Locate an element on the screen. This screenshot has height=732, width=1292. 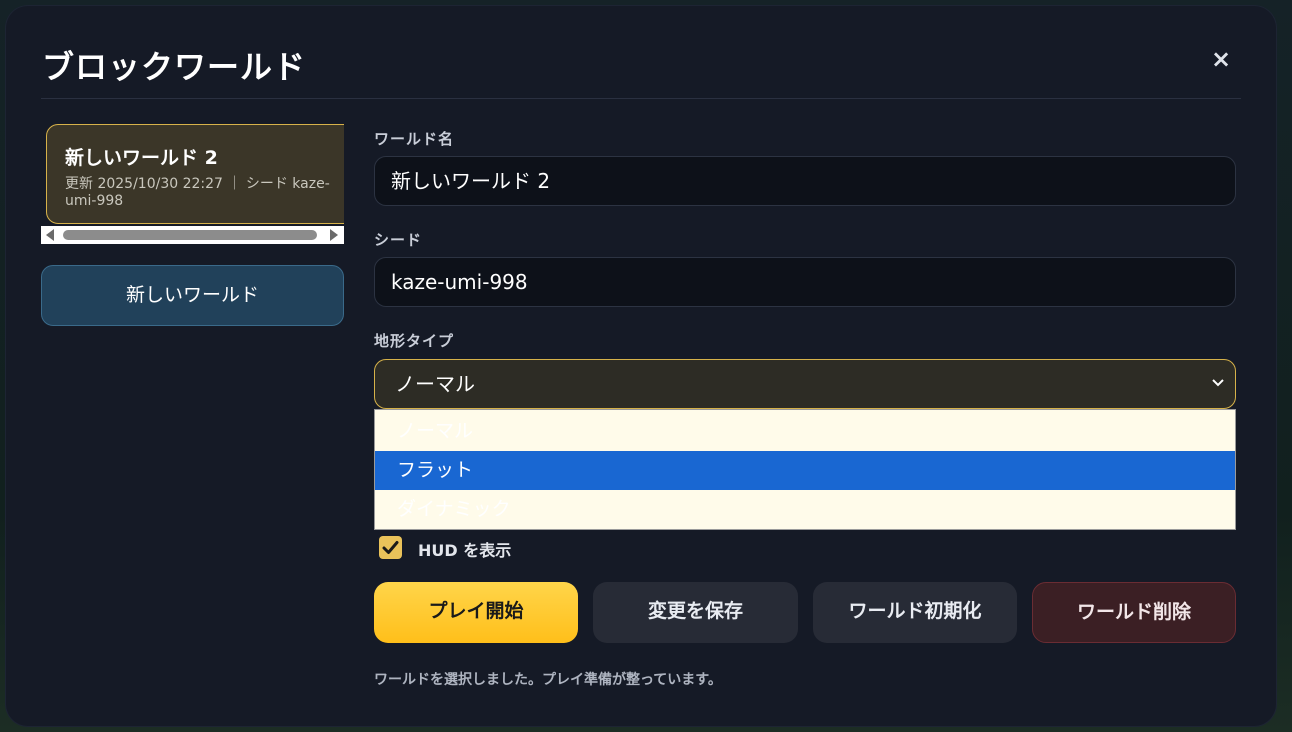
terrain-option-dynamic: ダイナミック is located at coordinates (805, 509).